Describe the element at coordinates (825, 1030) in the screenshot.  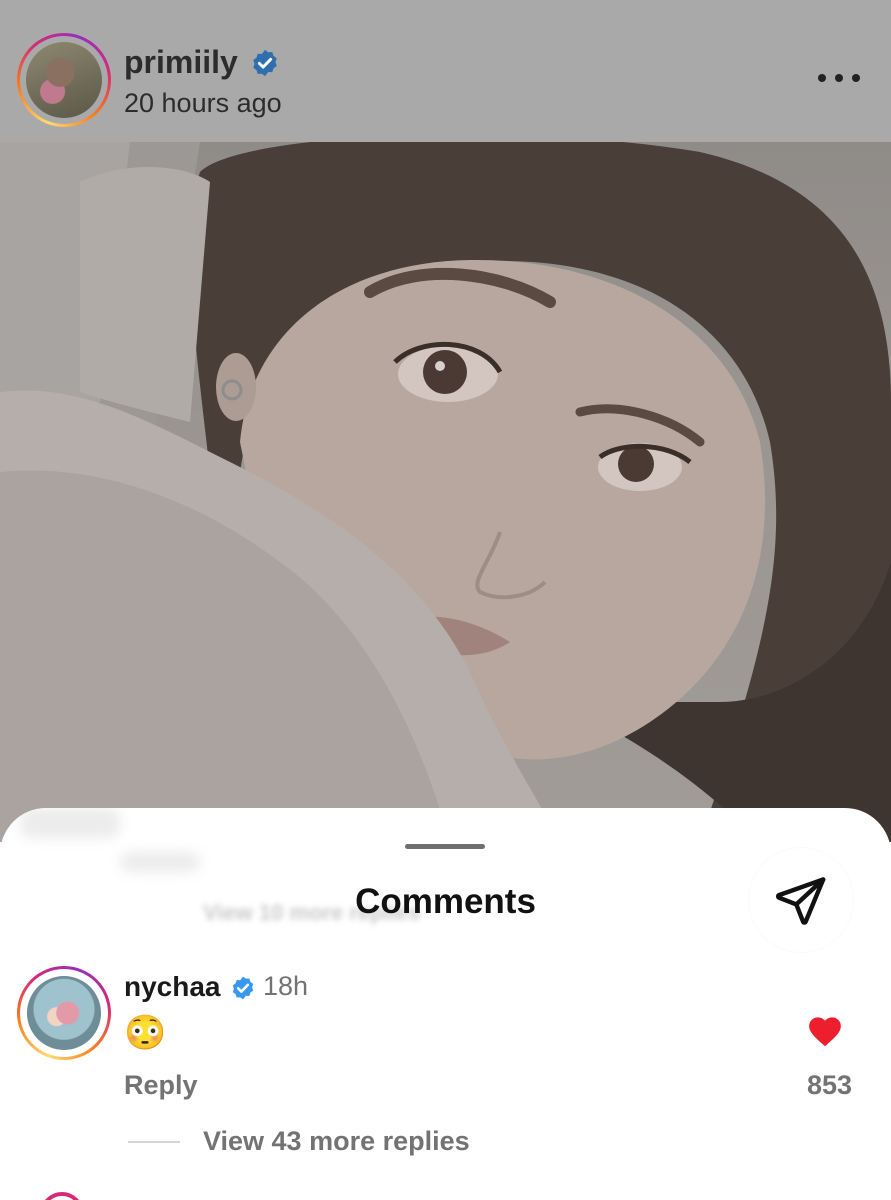
I see `heart-filled-icon` at that location.